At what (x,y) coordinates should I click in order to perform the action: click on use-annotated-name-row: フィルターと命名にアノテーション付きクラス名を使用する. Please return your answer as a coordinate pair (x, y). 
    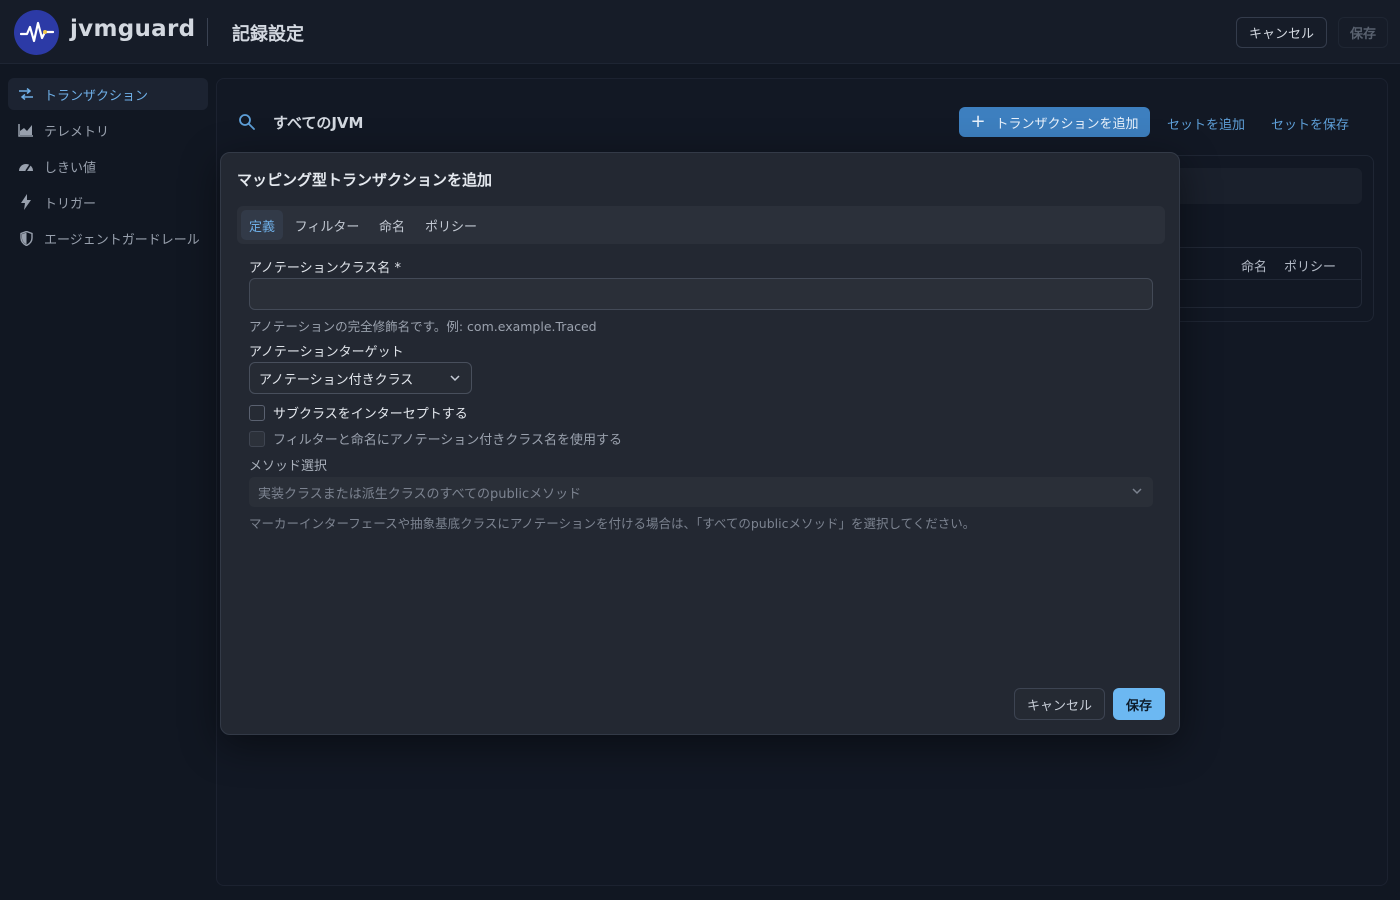
    Looking at the image, I should click on (435, 438).